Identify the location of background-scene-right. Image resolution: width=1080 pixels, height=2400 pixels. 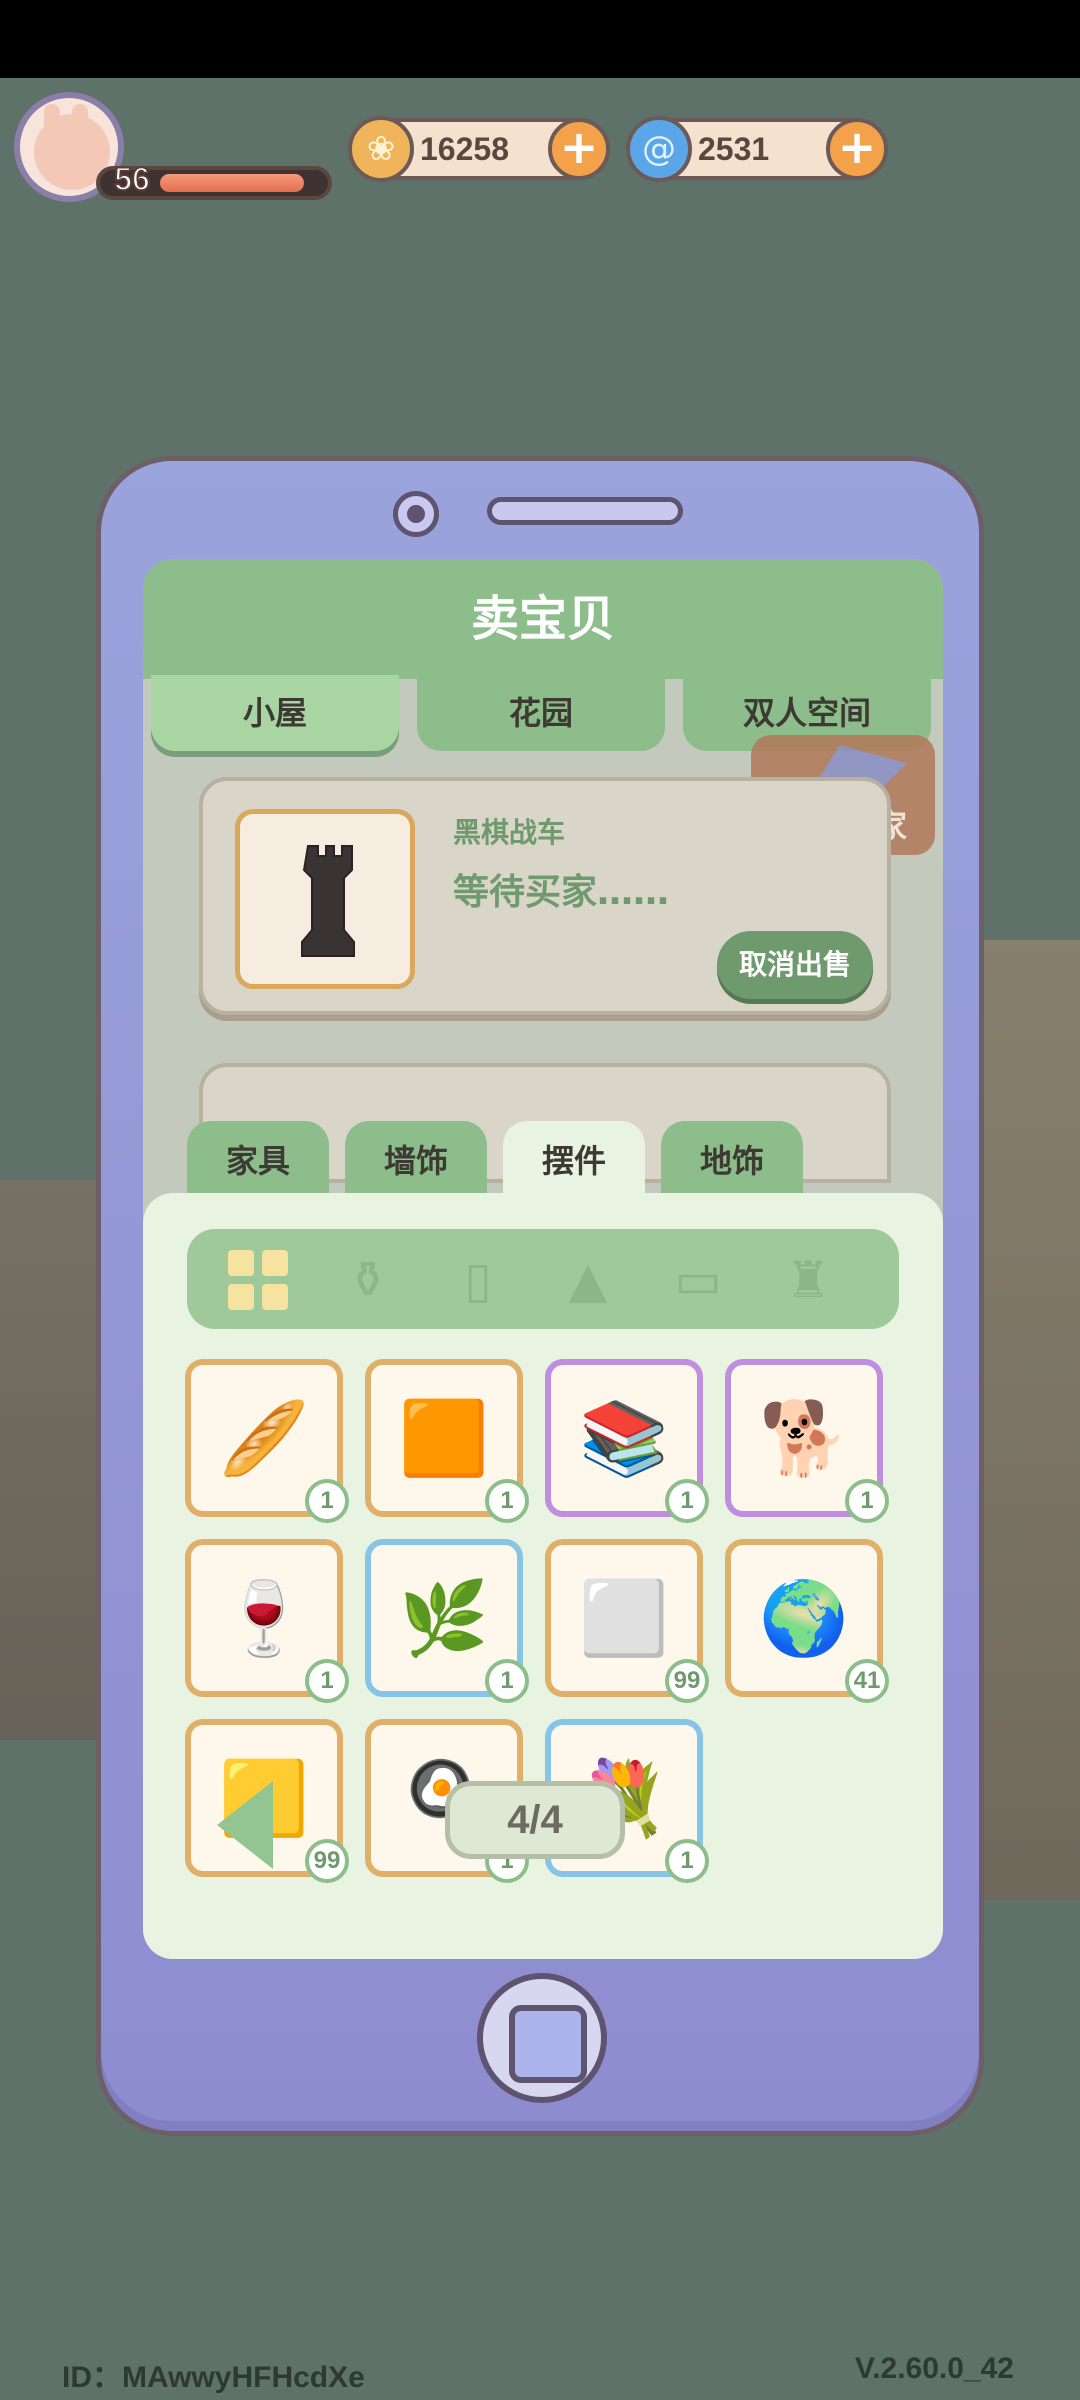
(1025, 1420).